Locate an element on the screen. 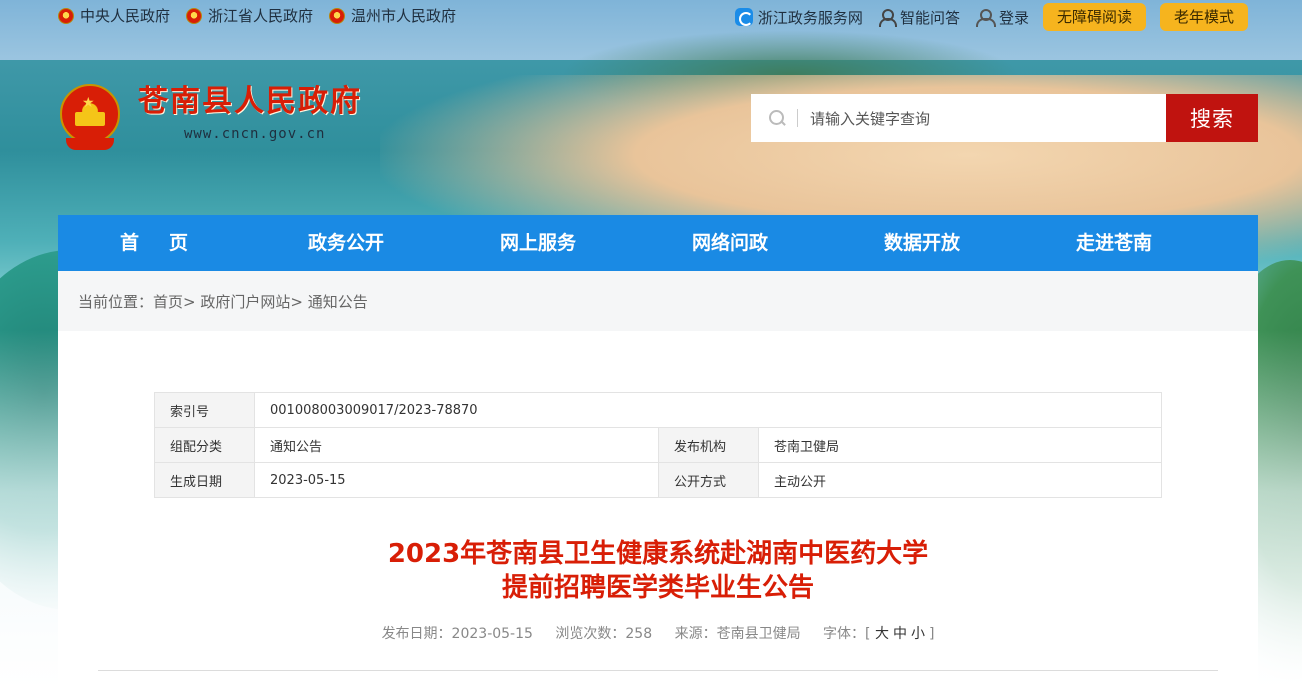 The width and height of the screenshot is (1302, 686). nav-item-open-data: 数据开放 is located at coordinates (922, 243).